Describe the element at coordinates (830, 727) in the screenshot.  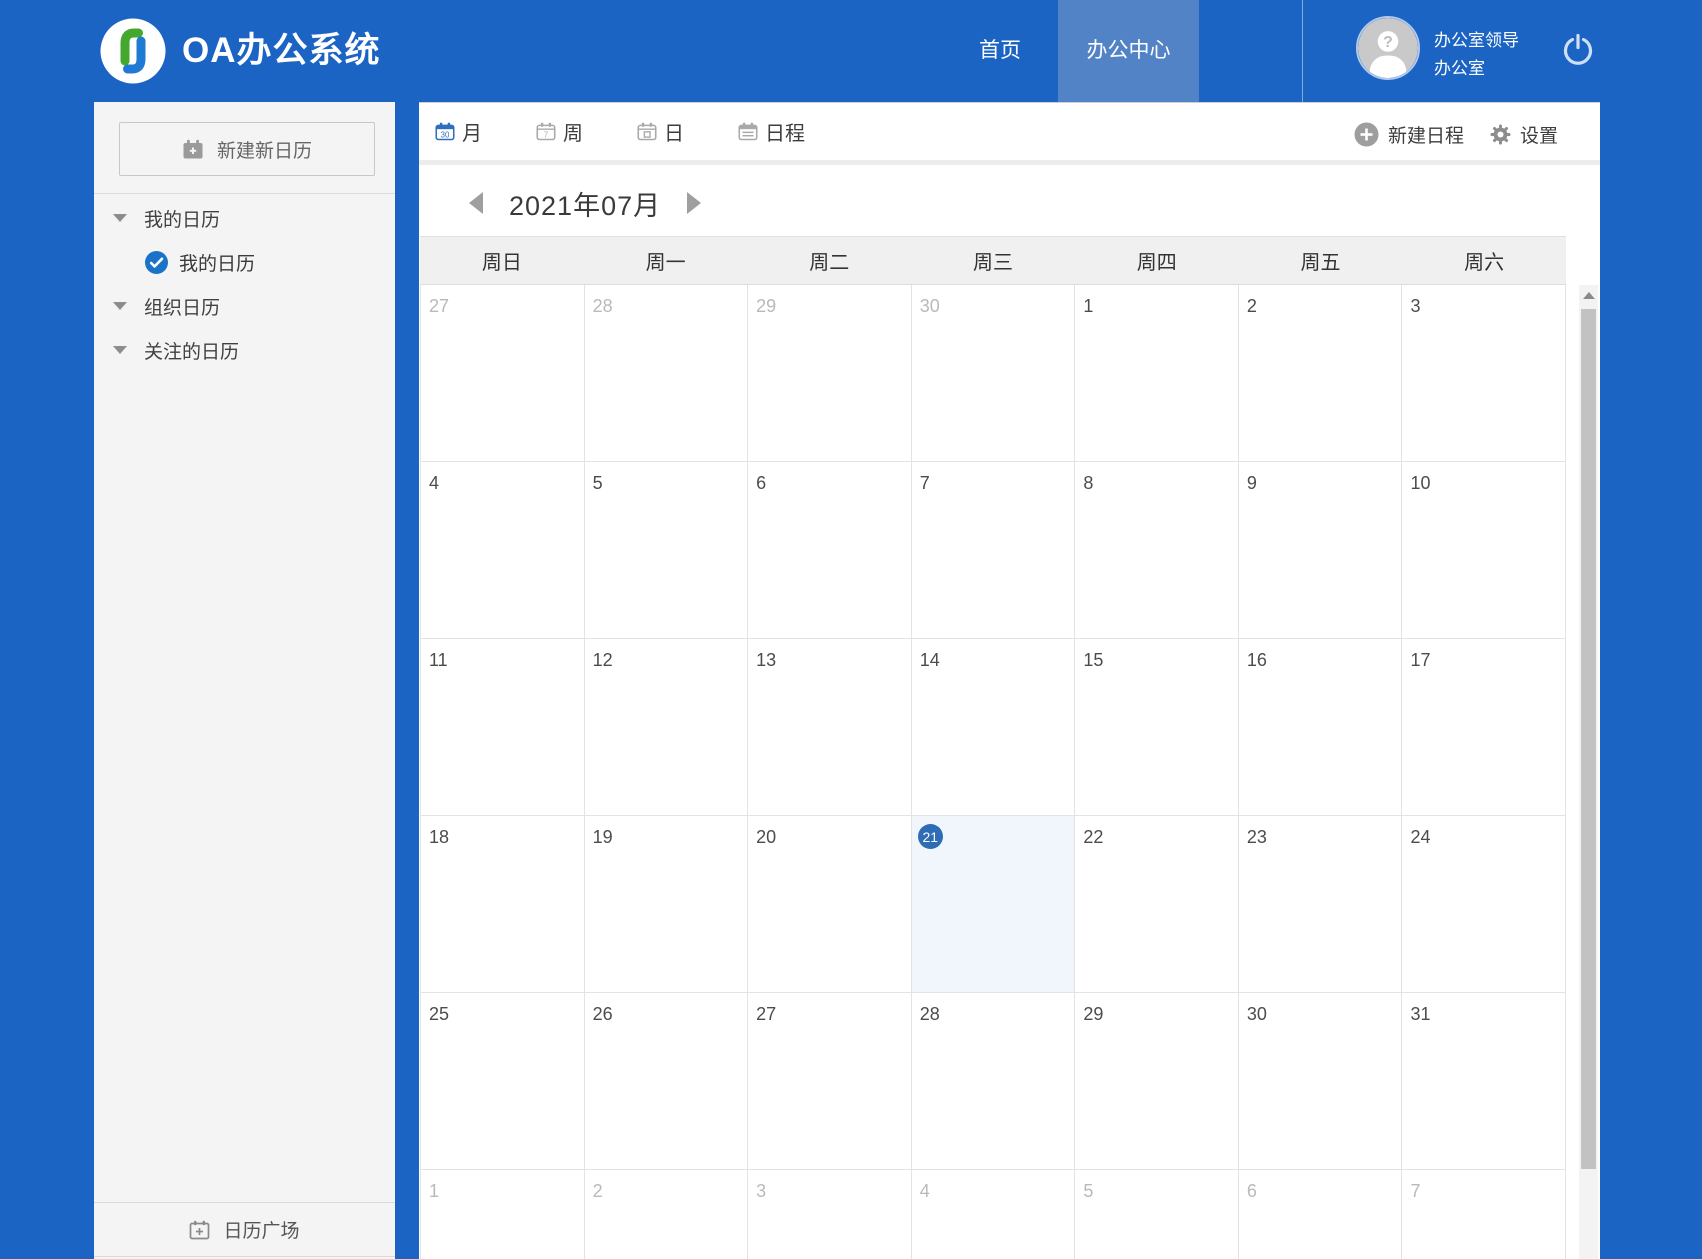
I see `calendar-day-cell: 13` at that location.